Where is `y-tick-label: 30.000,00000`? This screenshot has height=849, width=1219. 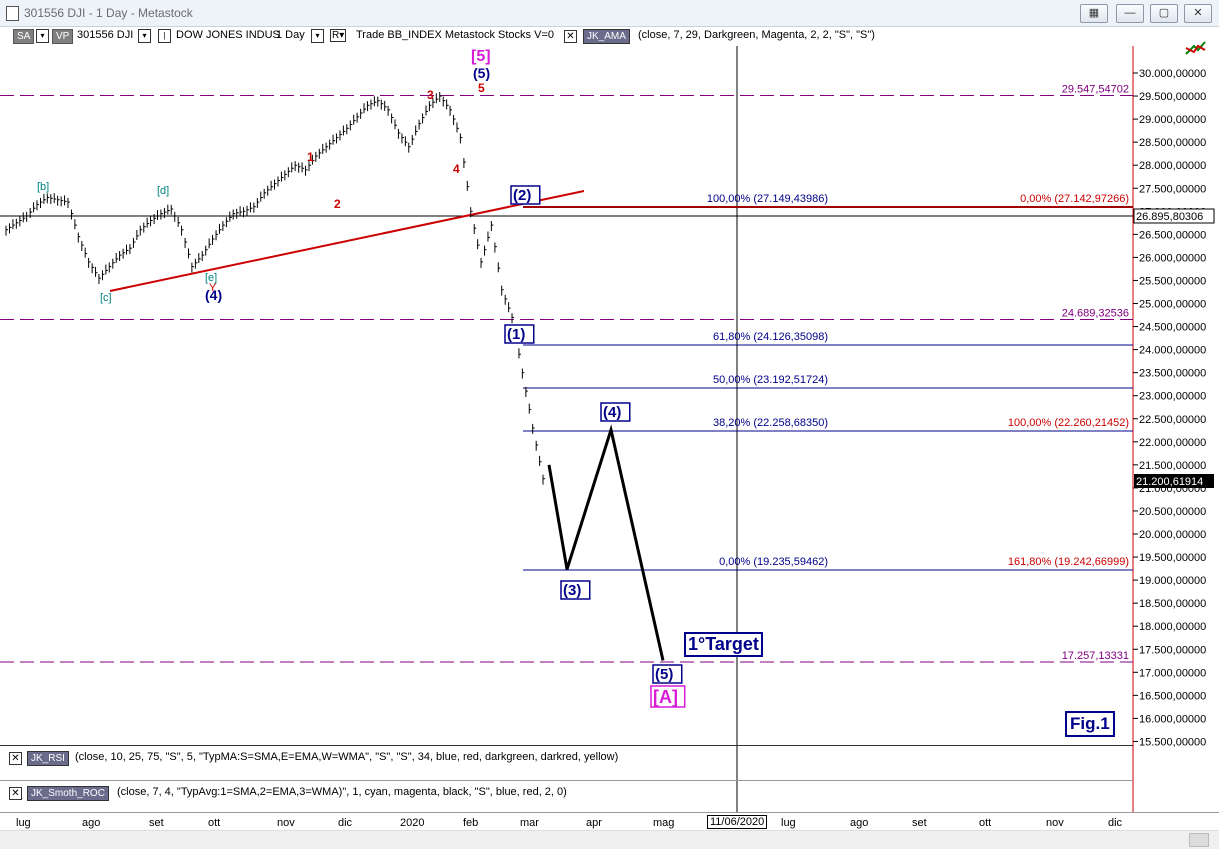
y-tick-label: 30.000,00000 is located at coordinates (1172, 74).